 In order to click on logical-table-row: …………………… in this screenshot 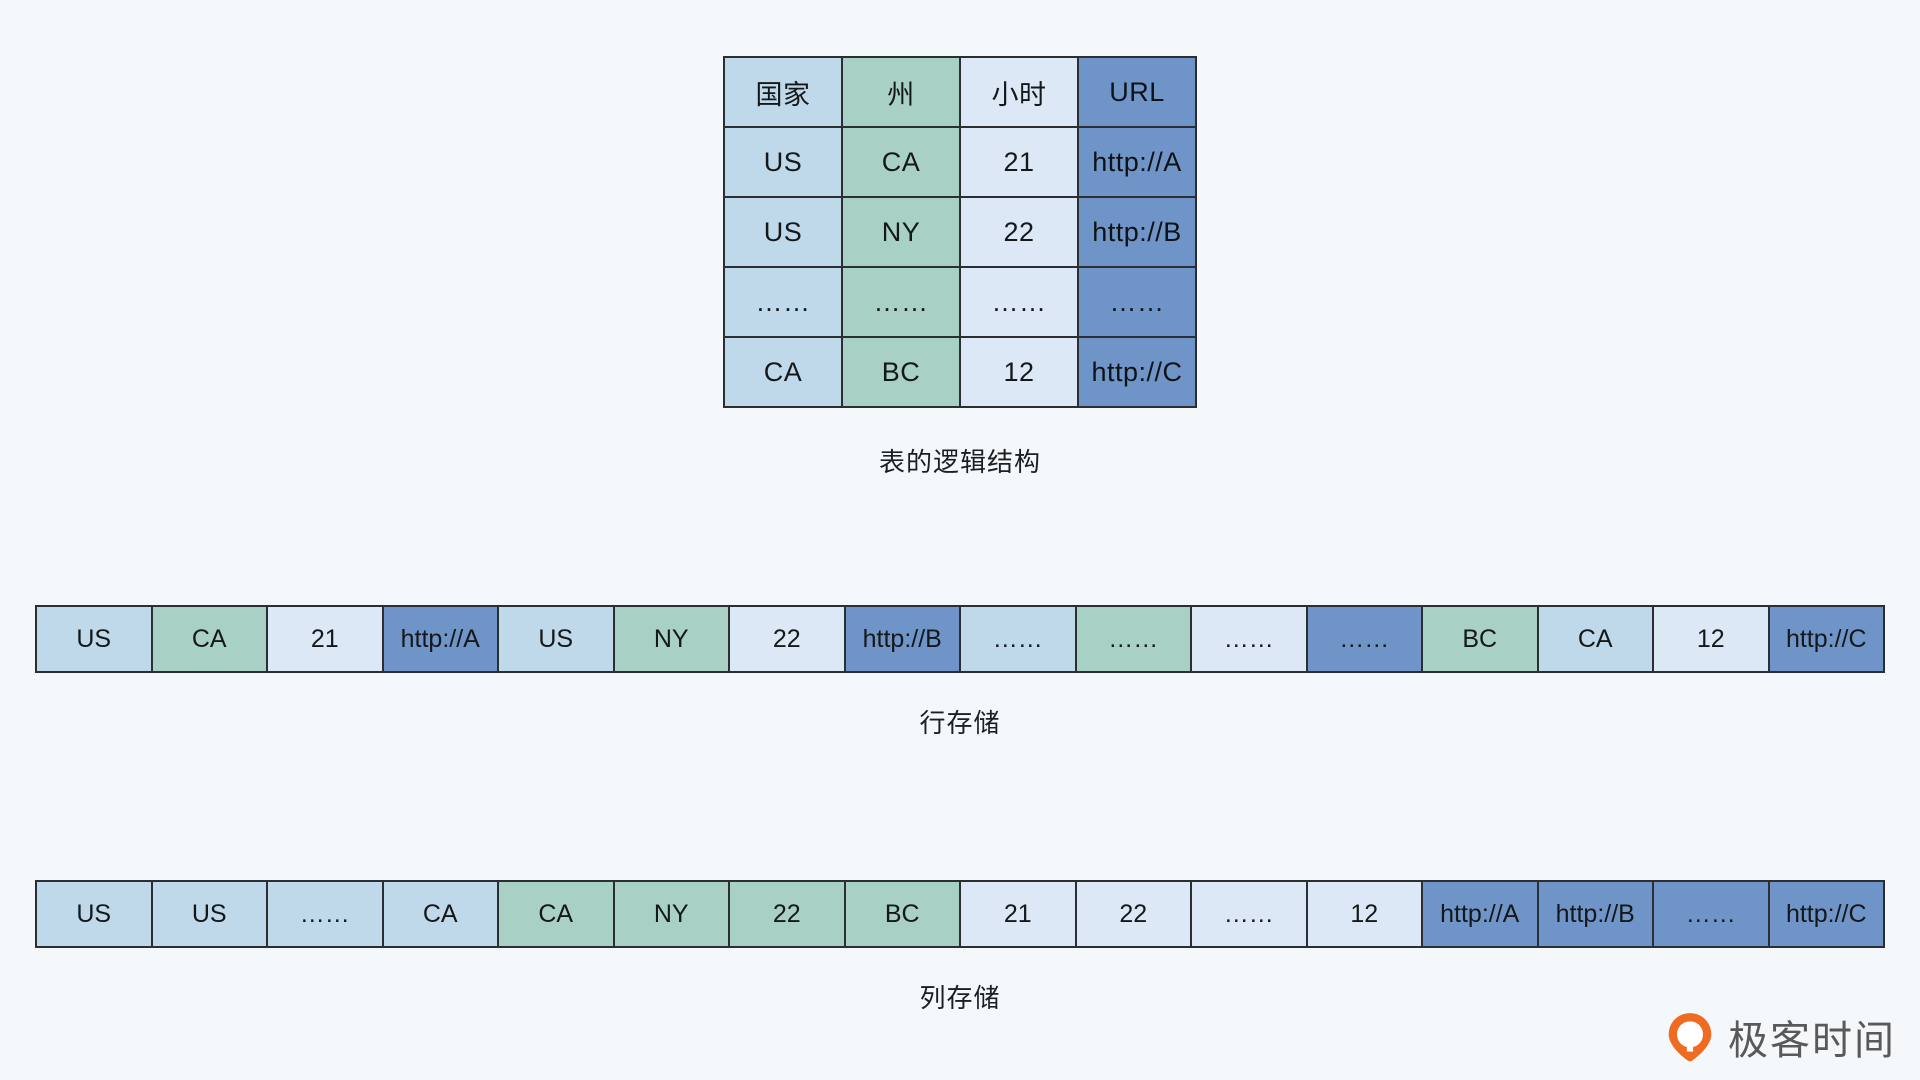, I will do `click(960, 302)`.